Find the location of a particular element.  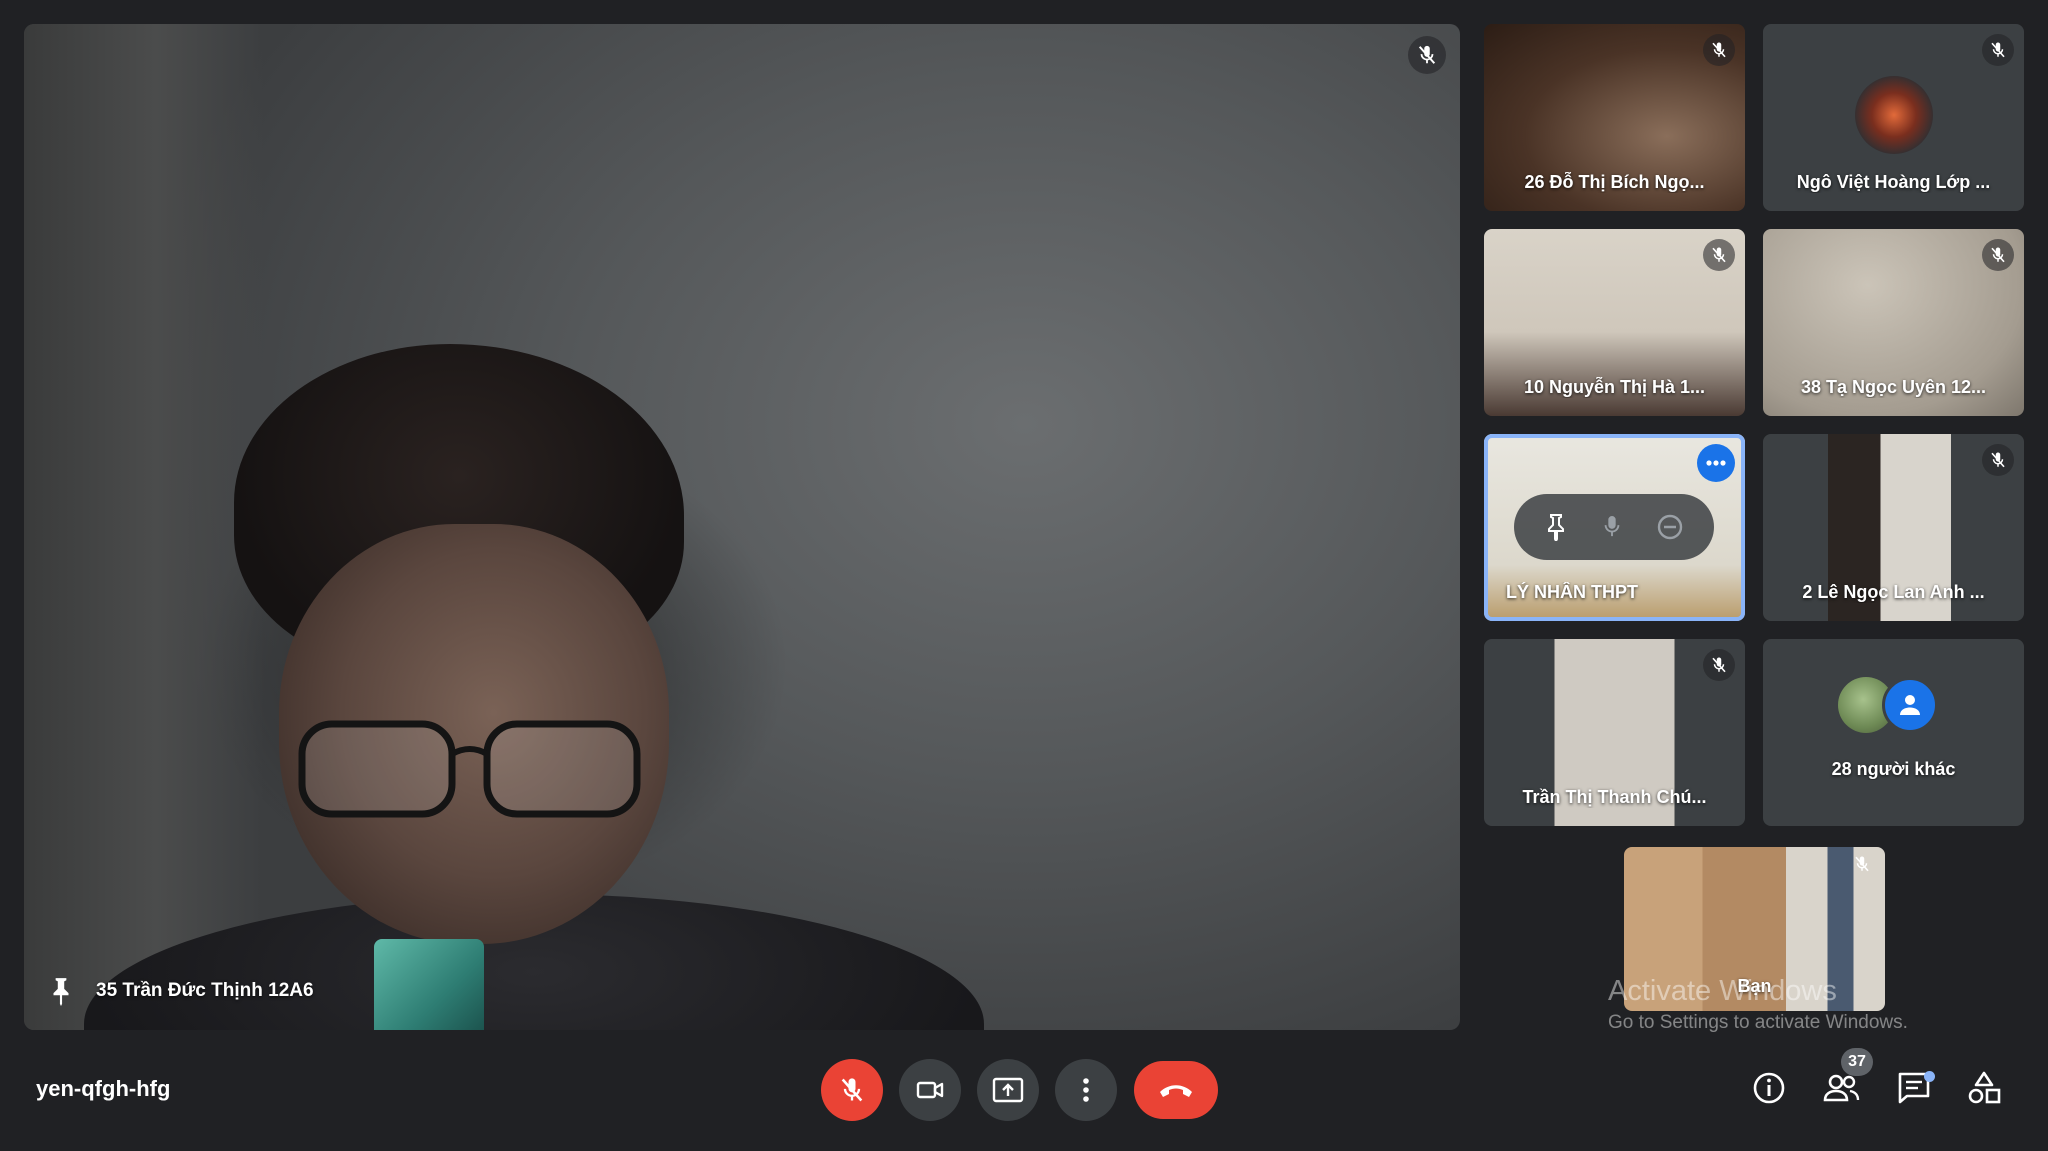

participant-count-badge: 37 is located at coordinates (1857, 1062).